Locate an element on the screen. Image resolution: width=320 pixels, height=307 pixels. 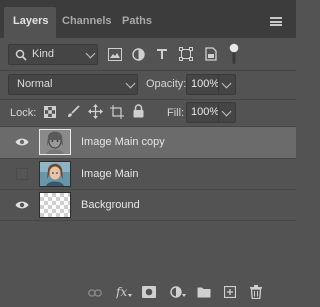
lock-transparent-icon is located at coordinates (50, 112).